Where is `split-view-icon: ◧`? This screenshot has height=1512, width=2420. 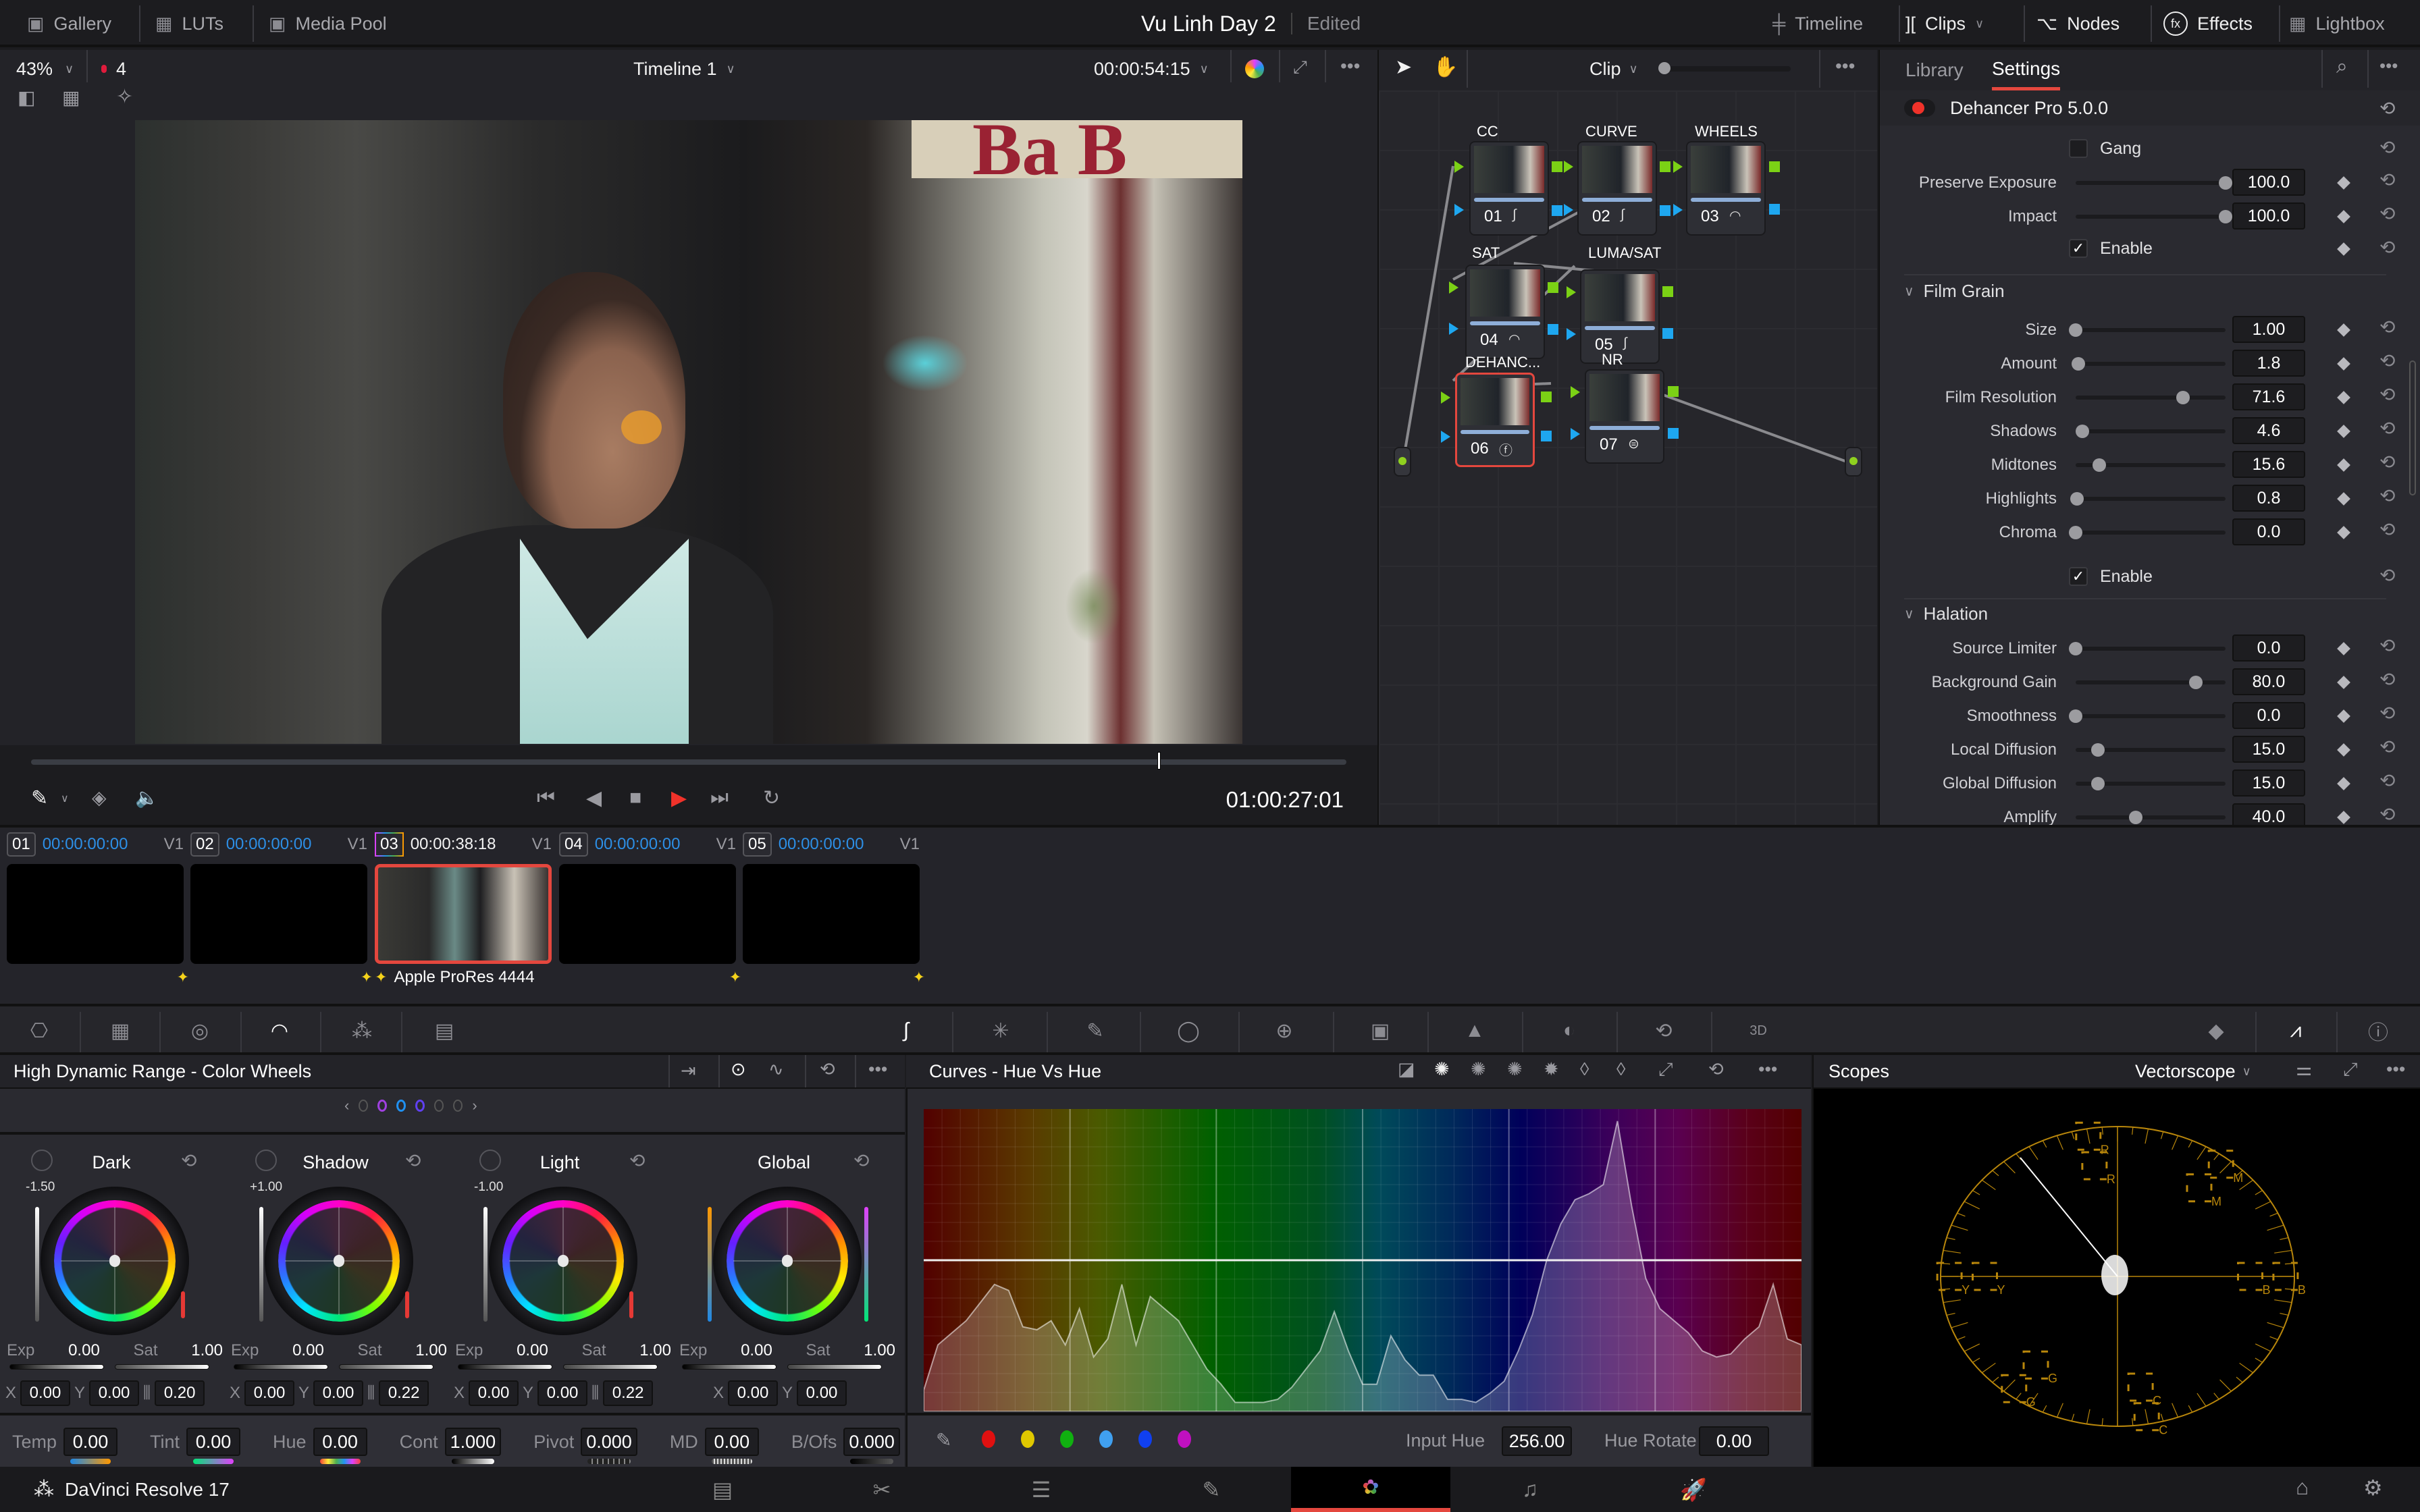
split-view-icon: ◧ is located at coordinates (26, 97).